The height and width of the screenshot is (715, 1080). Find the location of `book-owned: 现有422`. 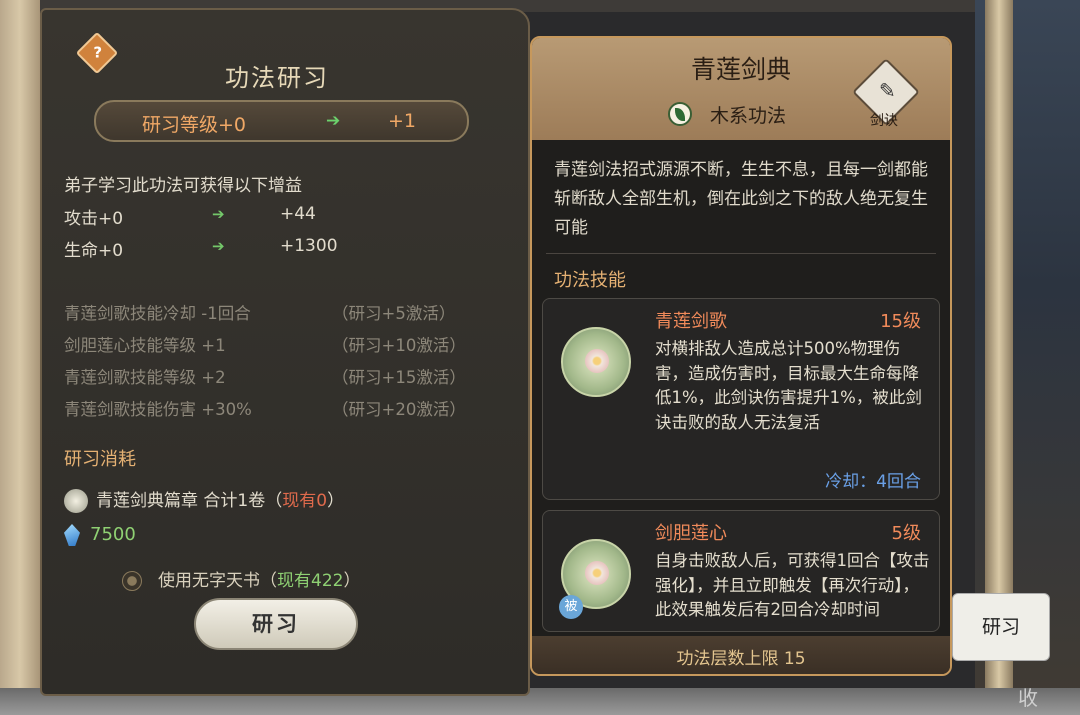

book-owned: 现有422 is located at coordinates (310, 581).